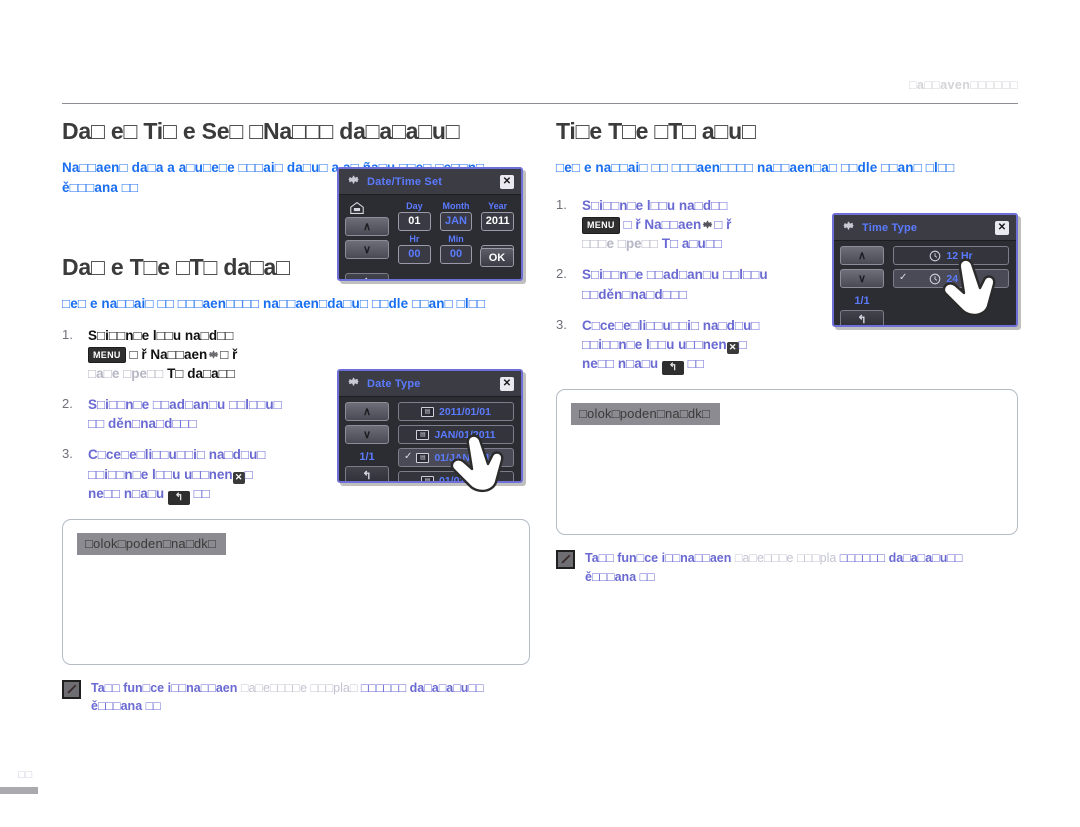 The width and height of the screenshot is (1080, 827). Describe the element at coordinates (675, 275) in the screenshot. I see `step-line: S□i□□n□e □□ad□an□u □□l□□u` at that location.